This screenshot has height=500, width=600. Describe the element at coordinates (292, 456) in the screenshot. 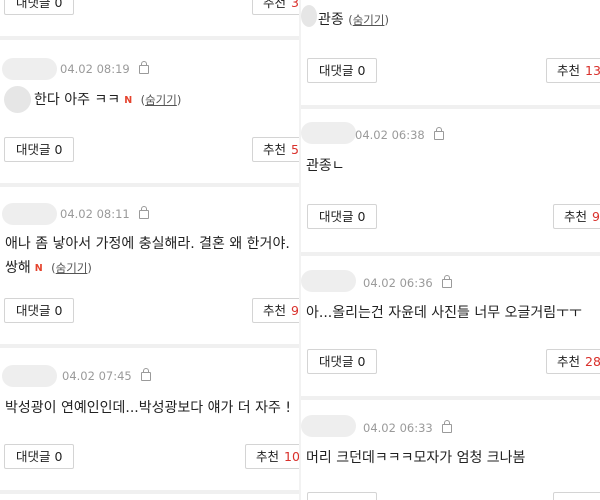

I see `recommend-count: 10` at that location.